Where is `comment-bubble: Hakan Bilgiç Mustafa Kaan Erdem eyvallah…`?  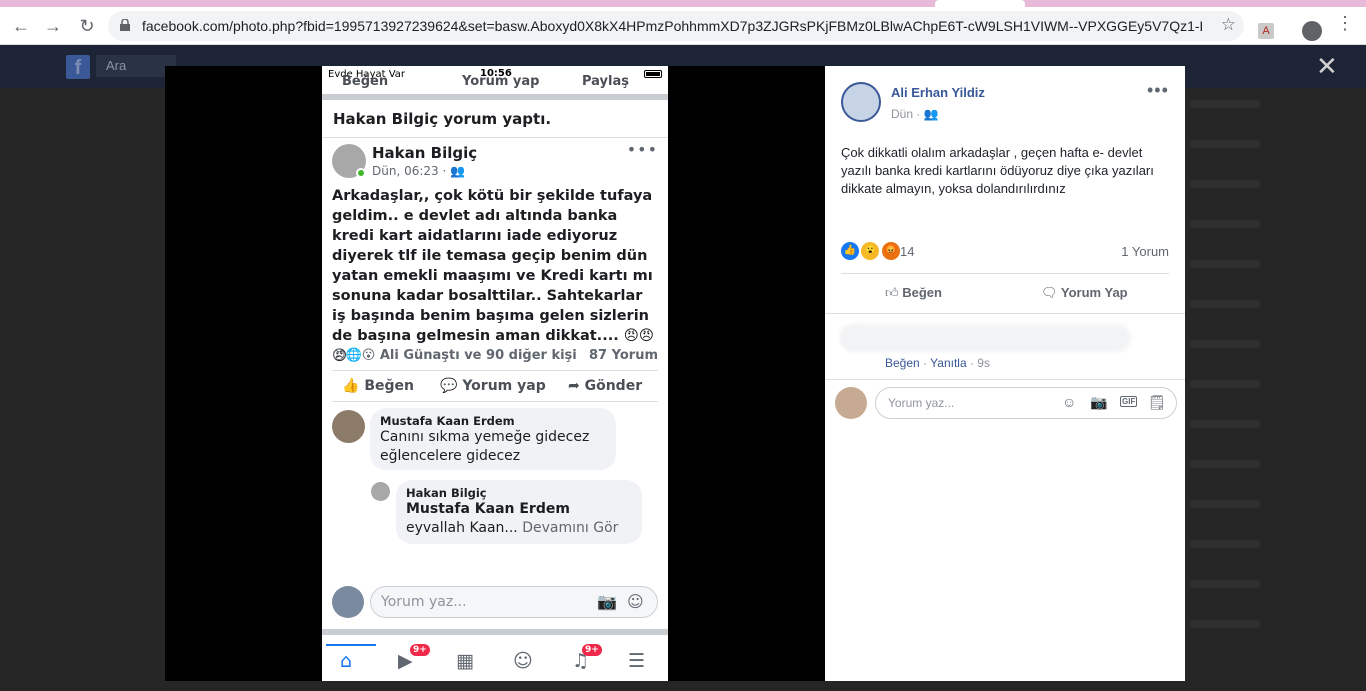 comment-bubble: Hakan Bilgiç Mustafa Kaan Erdem eyvallah… is located at coordinates (519, 512).